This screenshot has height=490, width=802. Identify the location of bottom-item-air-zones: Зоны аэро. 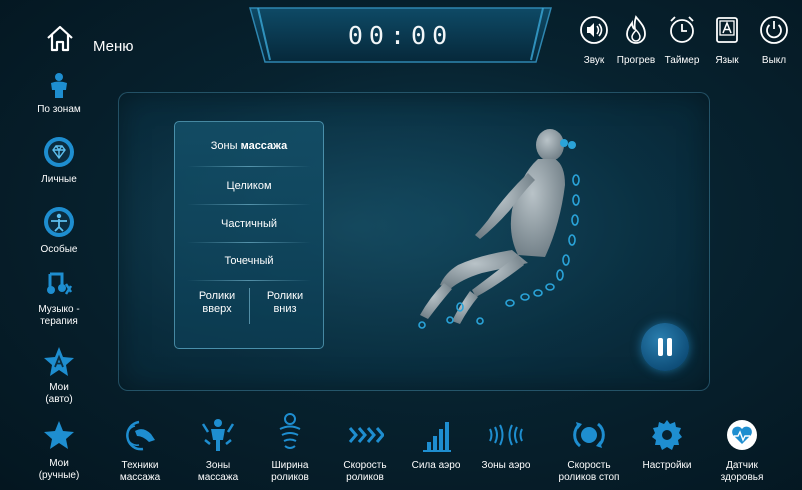
(506, 452).